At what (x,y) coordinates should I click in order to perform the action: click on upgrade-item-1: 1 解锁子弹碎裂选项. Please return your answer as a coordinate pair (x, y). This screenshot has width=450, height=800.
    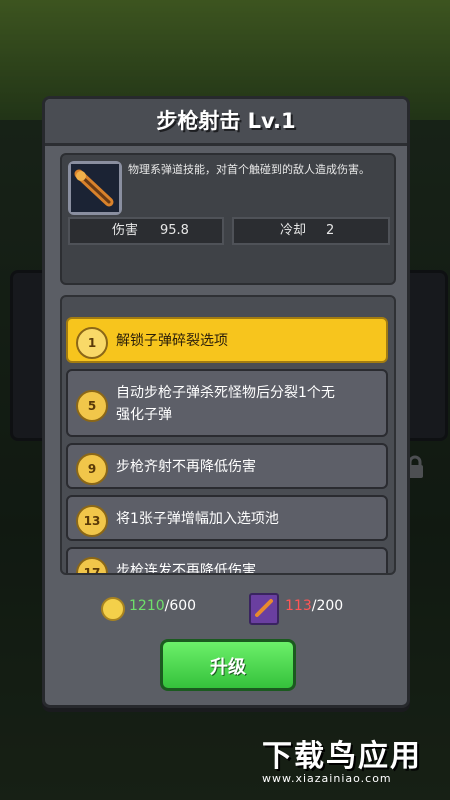
    Looking at the image, I should click on (227, 340).